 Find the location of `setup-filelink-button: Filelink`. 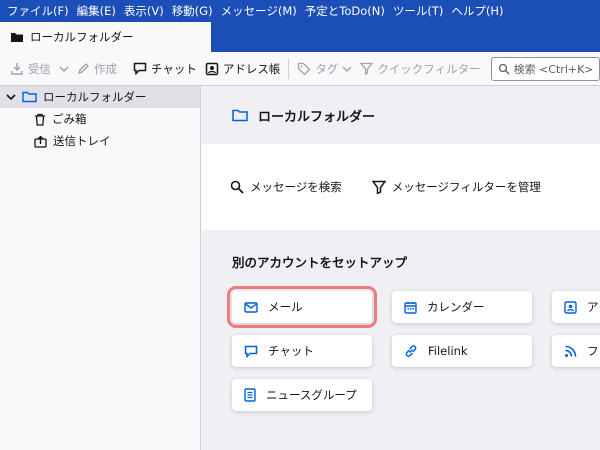

setup-filelink-button: Filelink is located at coordinates (462, 351).